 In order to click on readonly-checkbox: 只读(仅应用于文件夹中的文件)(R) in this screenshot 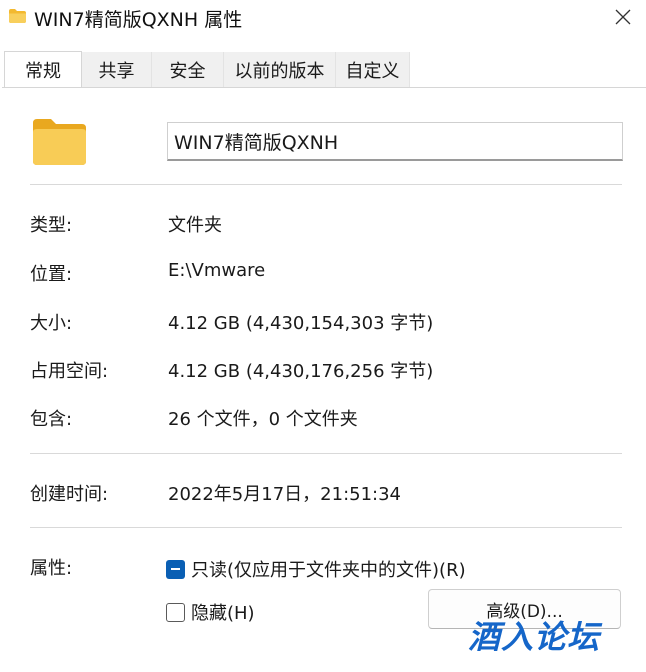, I will do `click(316, 569)`.